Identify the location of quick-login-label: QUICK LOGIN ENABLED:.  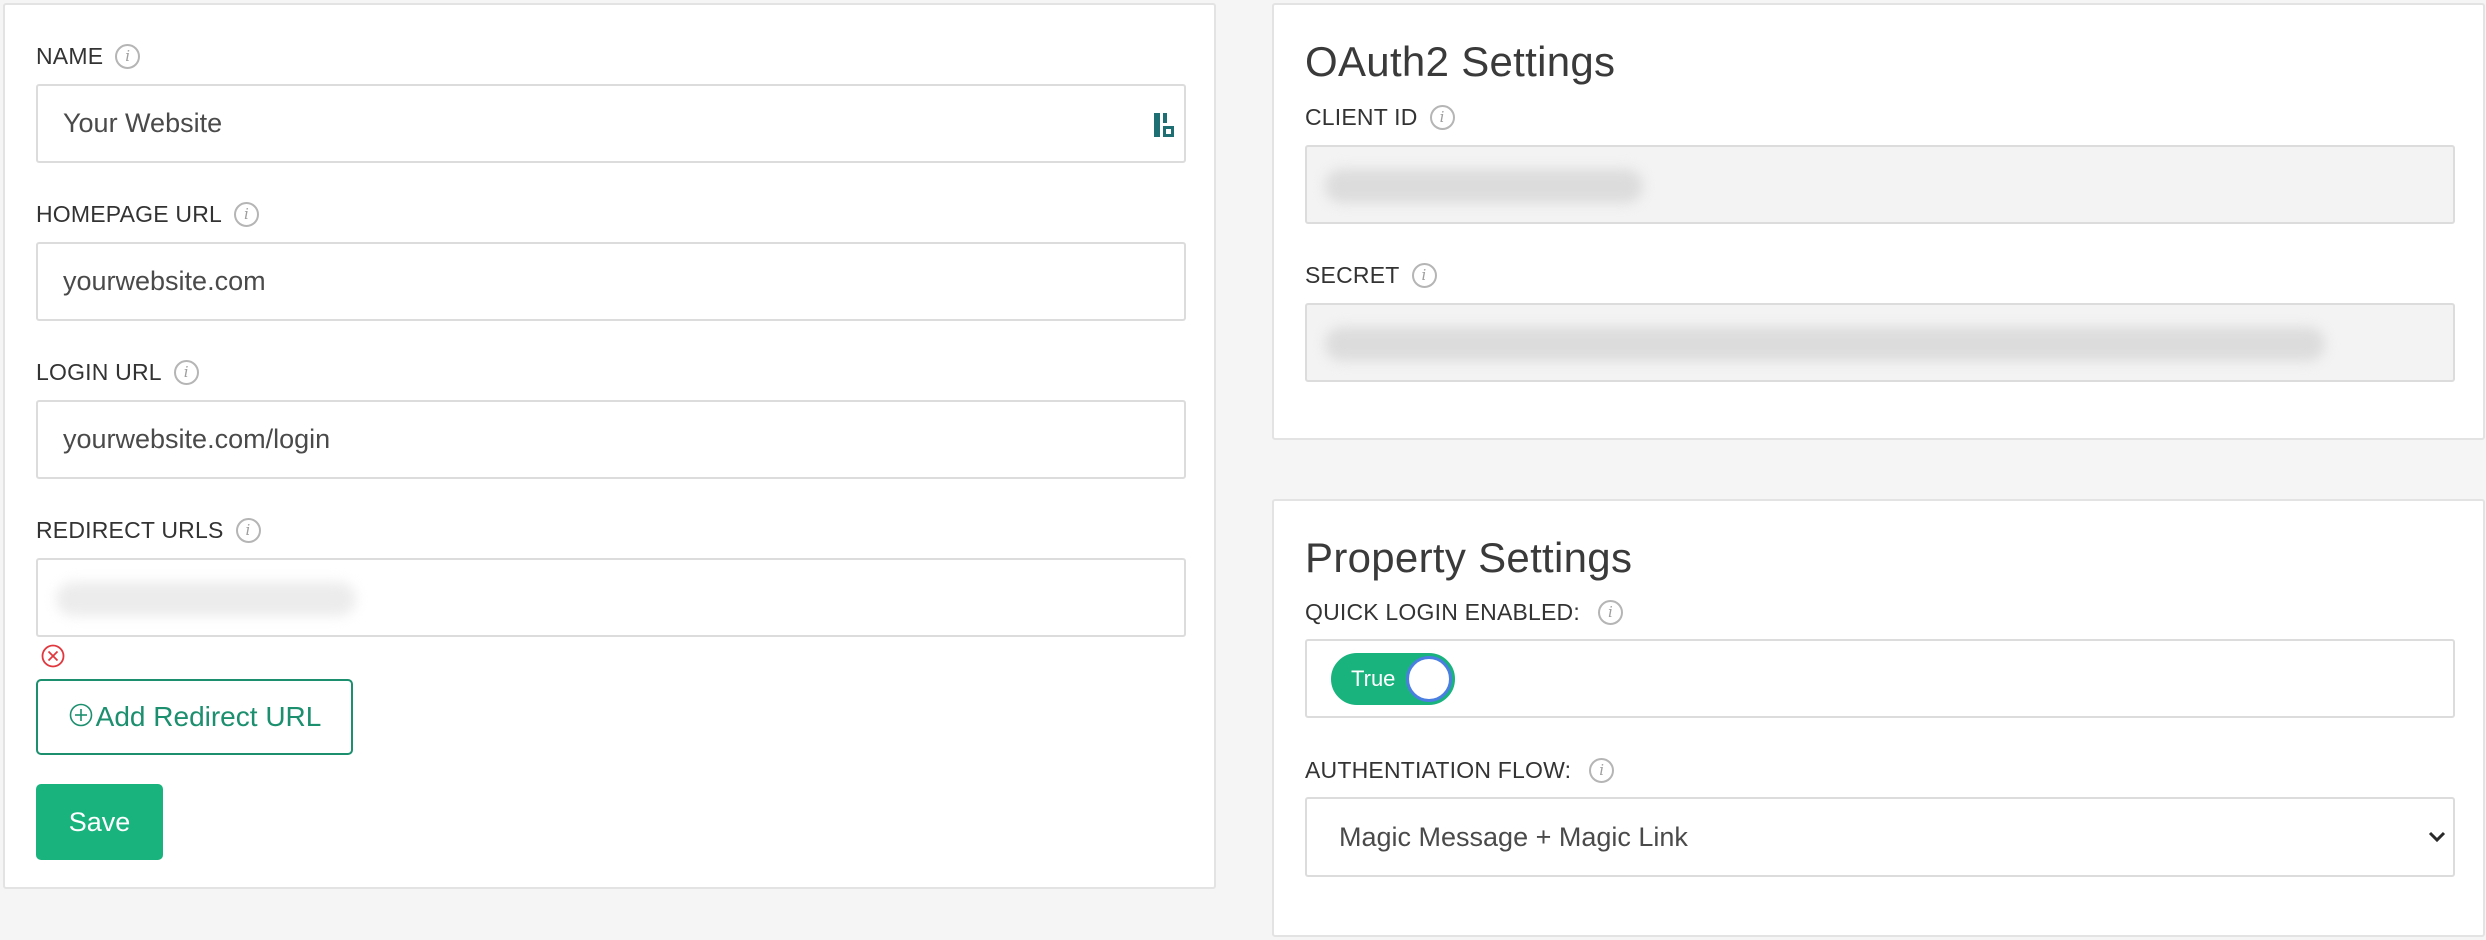
(1442, 612).